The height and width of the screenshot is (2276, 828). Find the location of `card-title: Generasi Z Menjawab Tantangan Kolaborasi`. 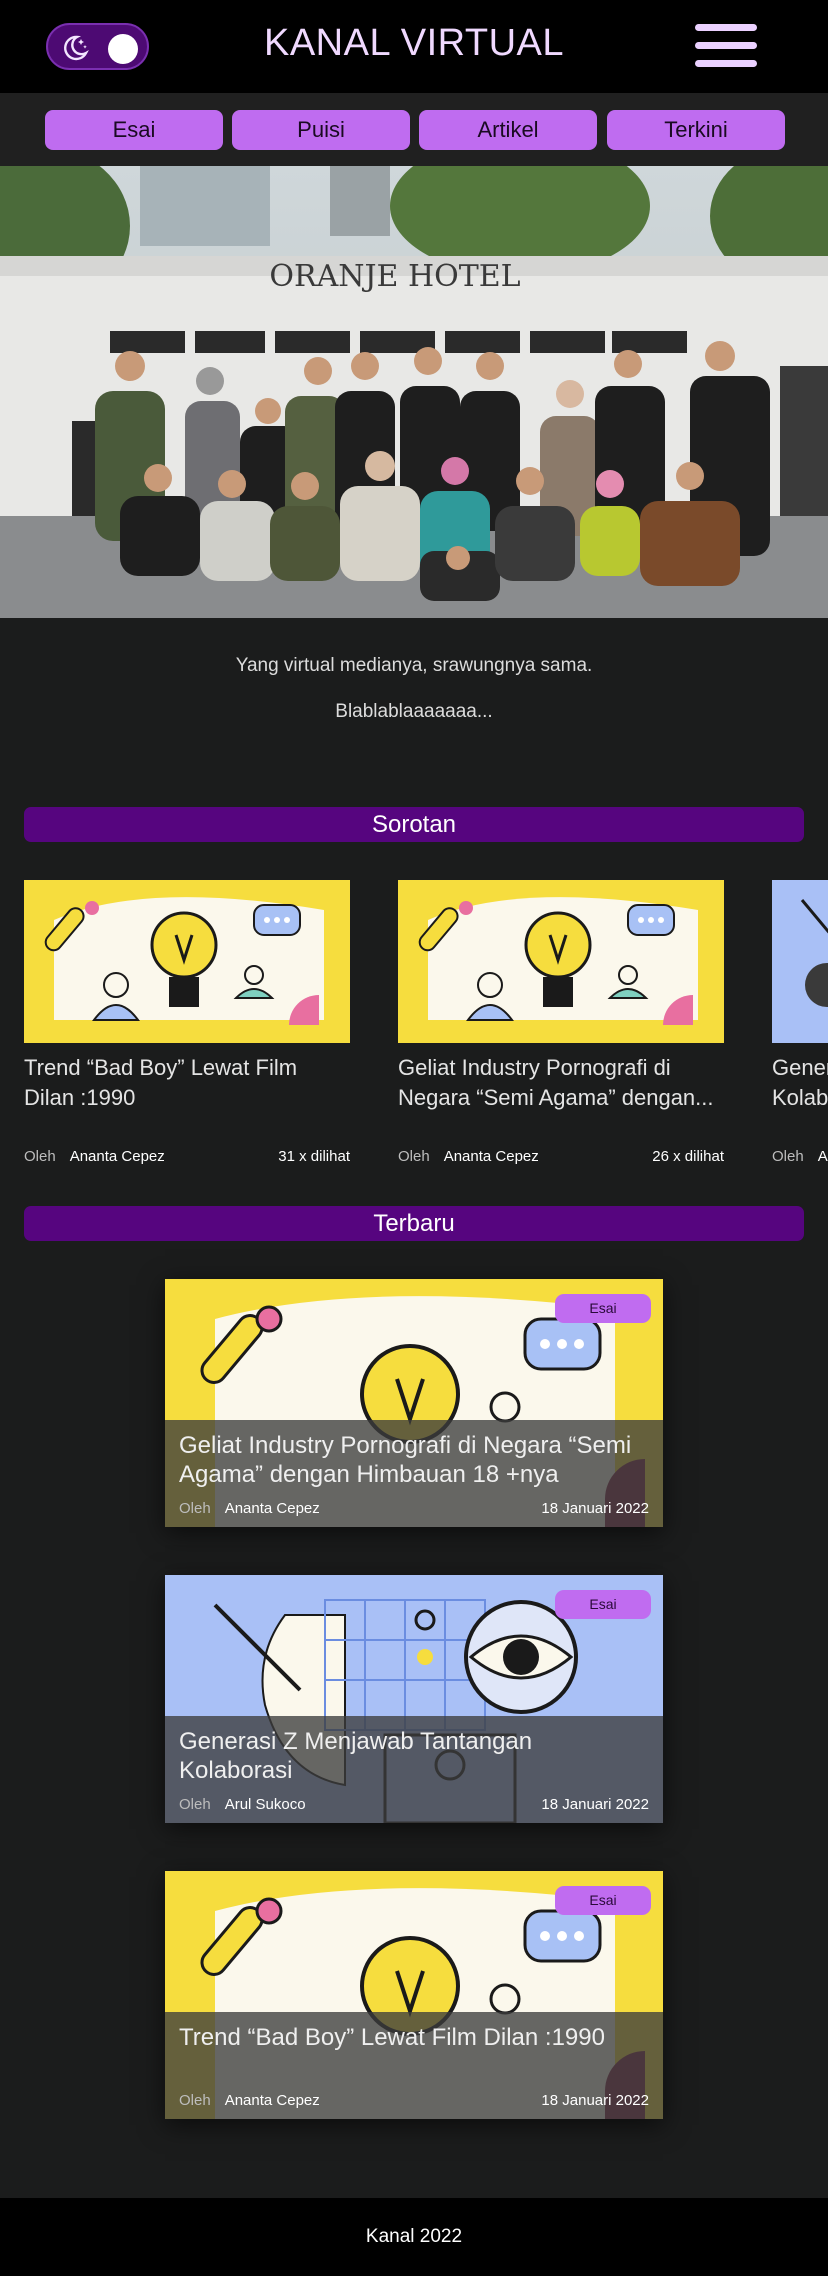

card-title: Generasi Z Menjawab Tantangan Kolaborasi is located at coordinates (800, 1083).